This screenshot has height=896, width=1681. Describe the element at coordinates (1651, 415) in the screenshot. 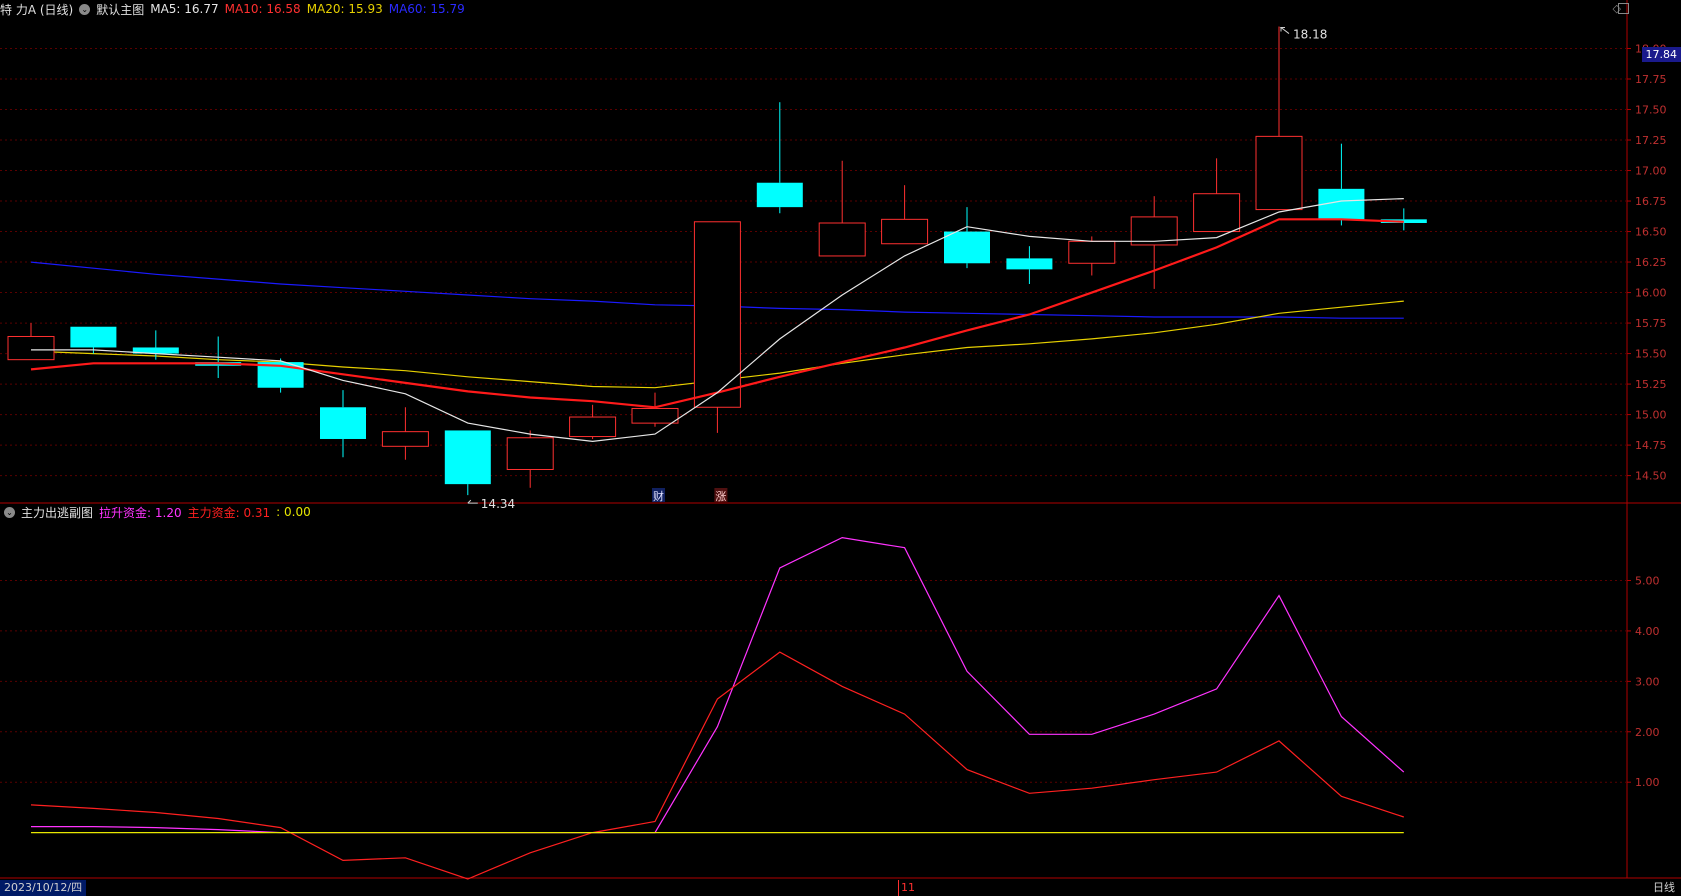

I see `main-y-tick-label: 15.00` at that location.